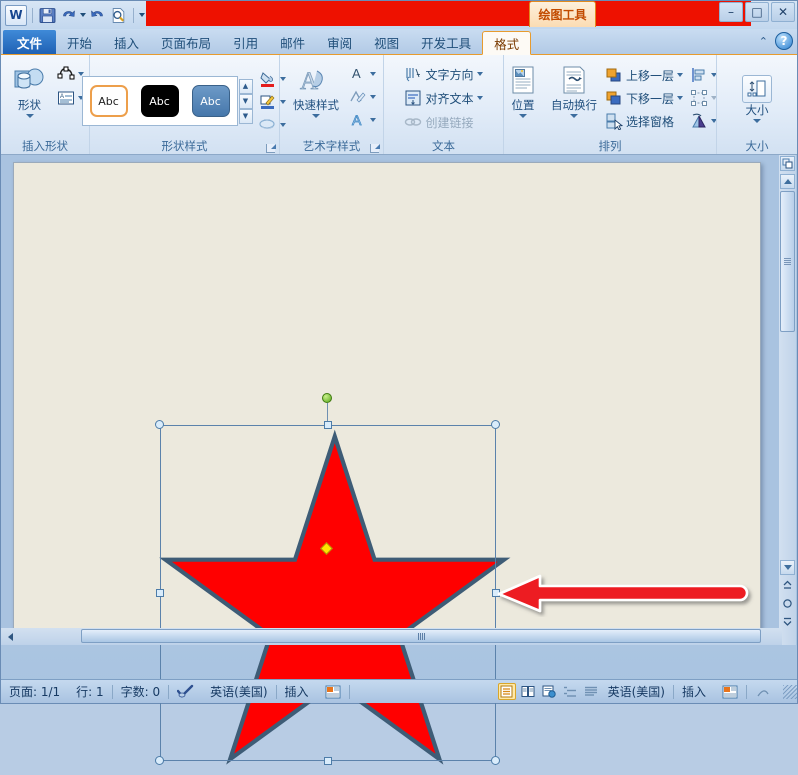 The height and width of the screenshot is (775, 798). What do you see at coordinates (787, 585) in the screenshot?
I see `previous-page-button` at bounding box center [787, 585].